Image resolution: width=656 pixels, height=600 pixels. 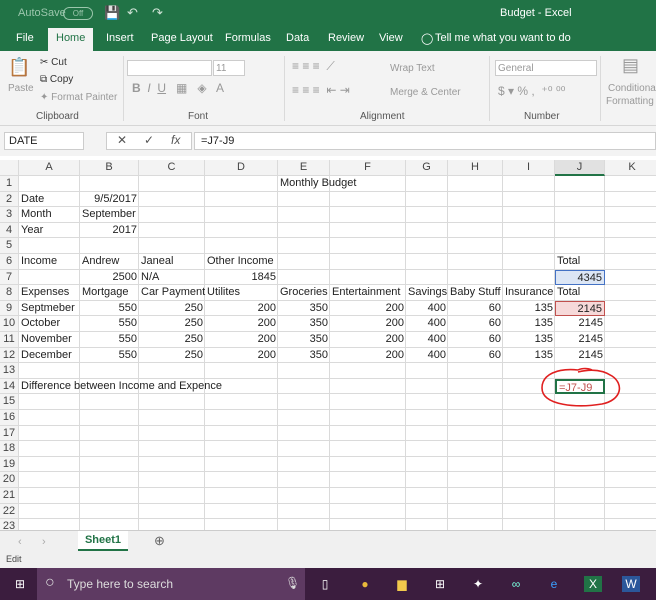 What do you see at coordinates (304, 496) in the screenshot?
I see `cell-E21` at bounding box center [304, 496].